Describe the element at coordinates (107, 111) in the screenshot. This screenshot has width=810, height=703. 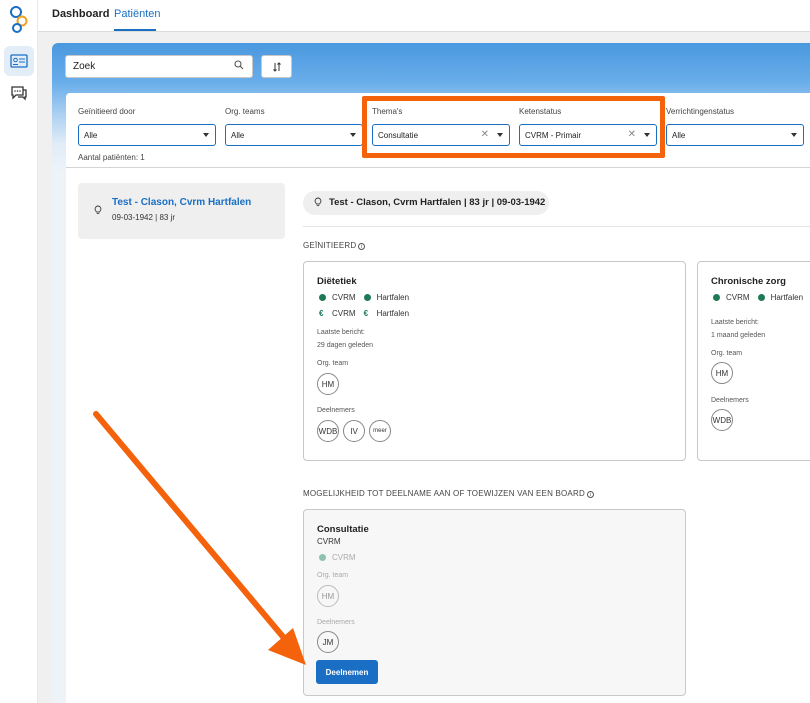
I see `filter-label-initiated-by: Geïnitieerd door` at that location.